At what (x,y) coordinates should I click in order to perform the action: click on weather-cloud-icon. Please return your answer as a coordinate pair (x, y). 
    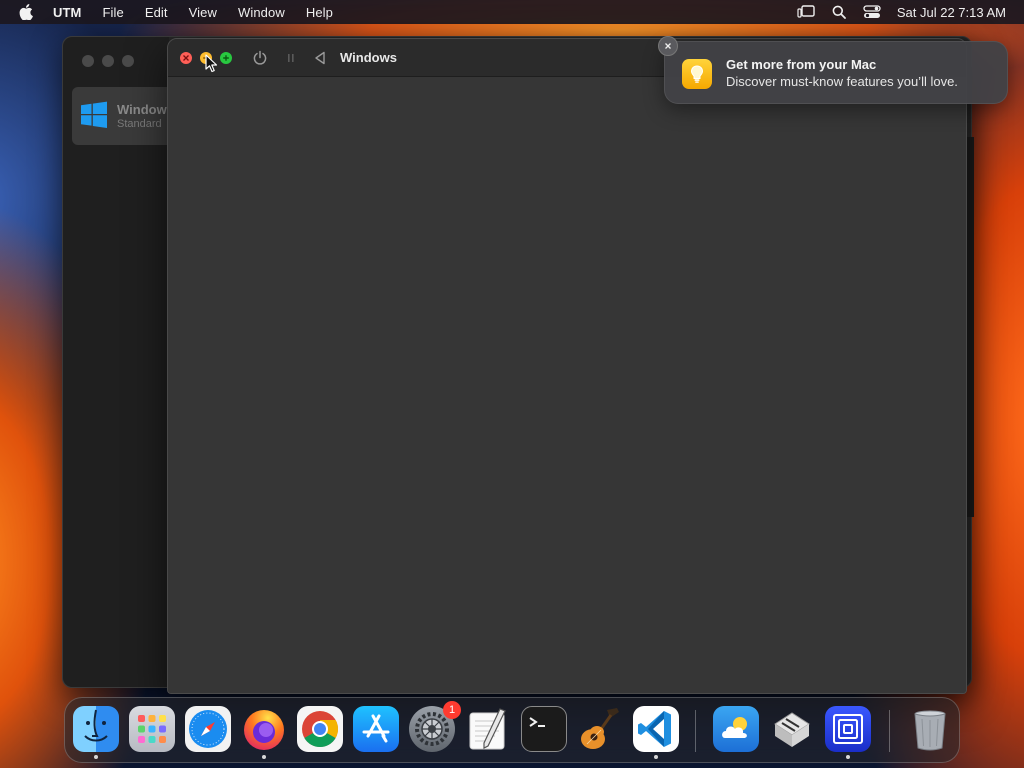
    Looking at the image, I should click on (736, 729).